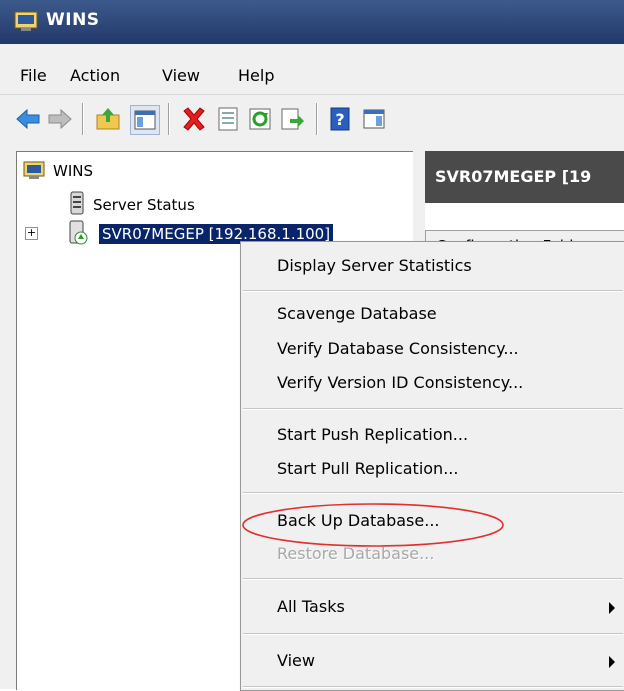 The image size is (624, 691). Describe the element at coordinates (373, 525) in the screenshot. I see `annotation-ellipse` at that location.